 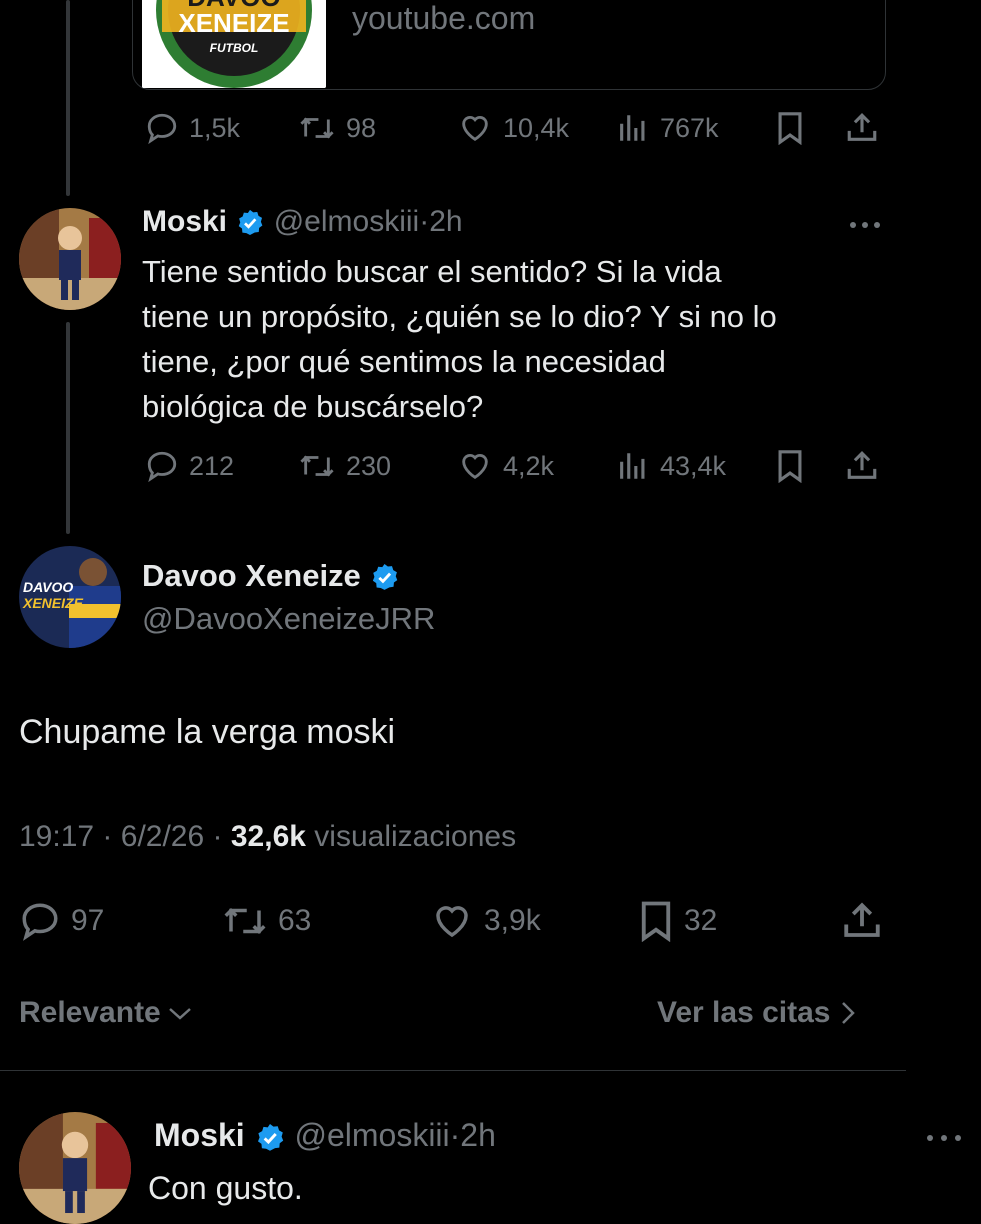 I want to click on link-card-thumbnail: DAVOO XENEIZE FUTBOL, so click(x=234, y=44).